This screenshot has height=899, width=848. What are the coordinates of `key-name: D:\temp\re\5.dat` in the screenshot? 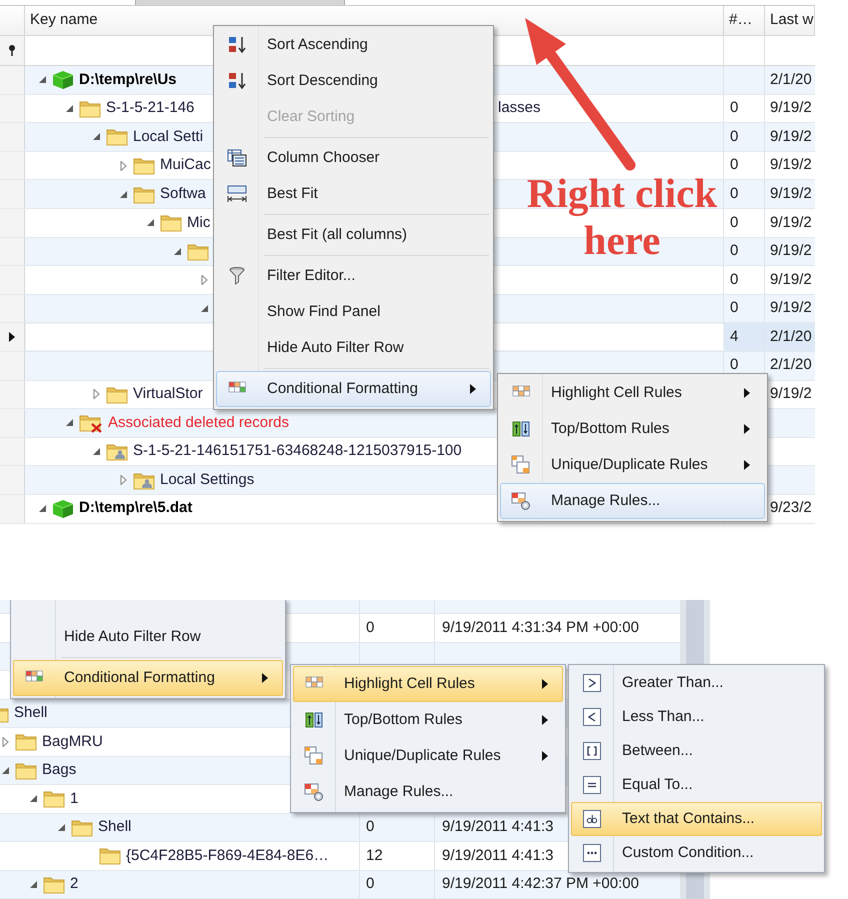 It's located at (135, 508).